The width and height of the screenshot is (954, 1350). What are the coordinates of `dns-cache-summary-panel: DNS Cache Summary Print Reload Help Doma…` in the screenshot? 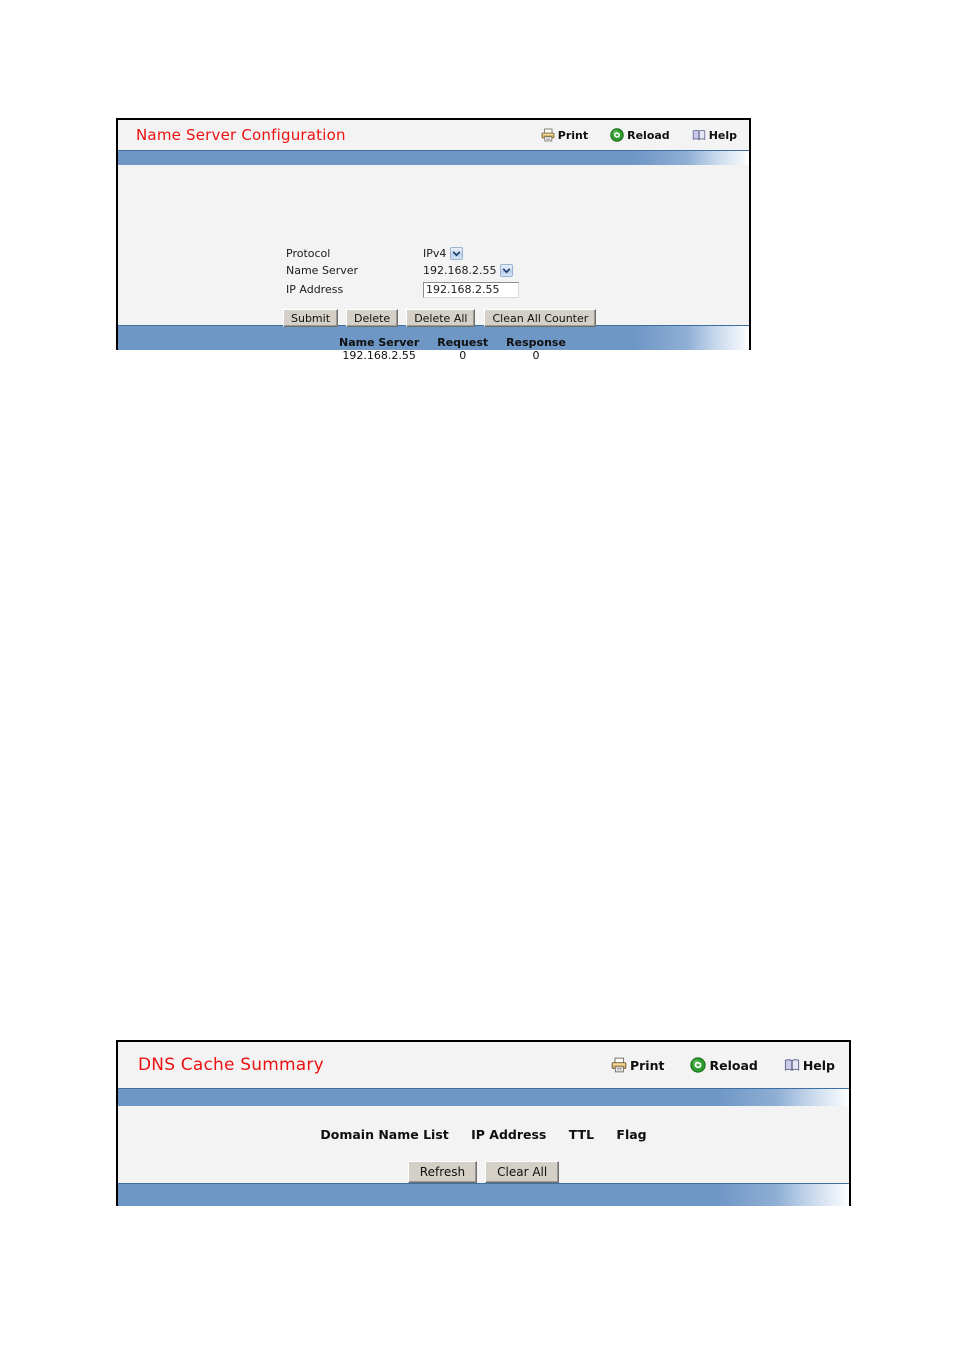 It's located at (483, 1123).